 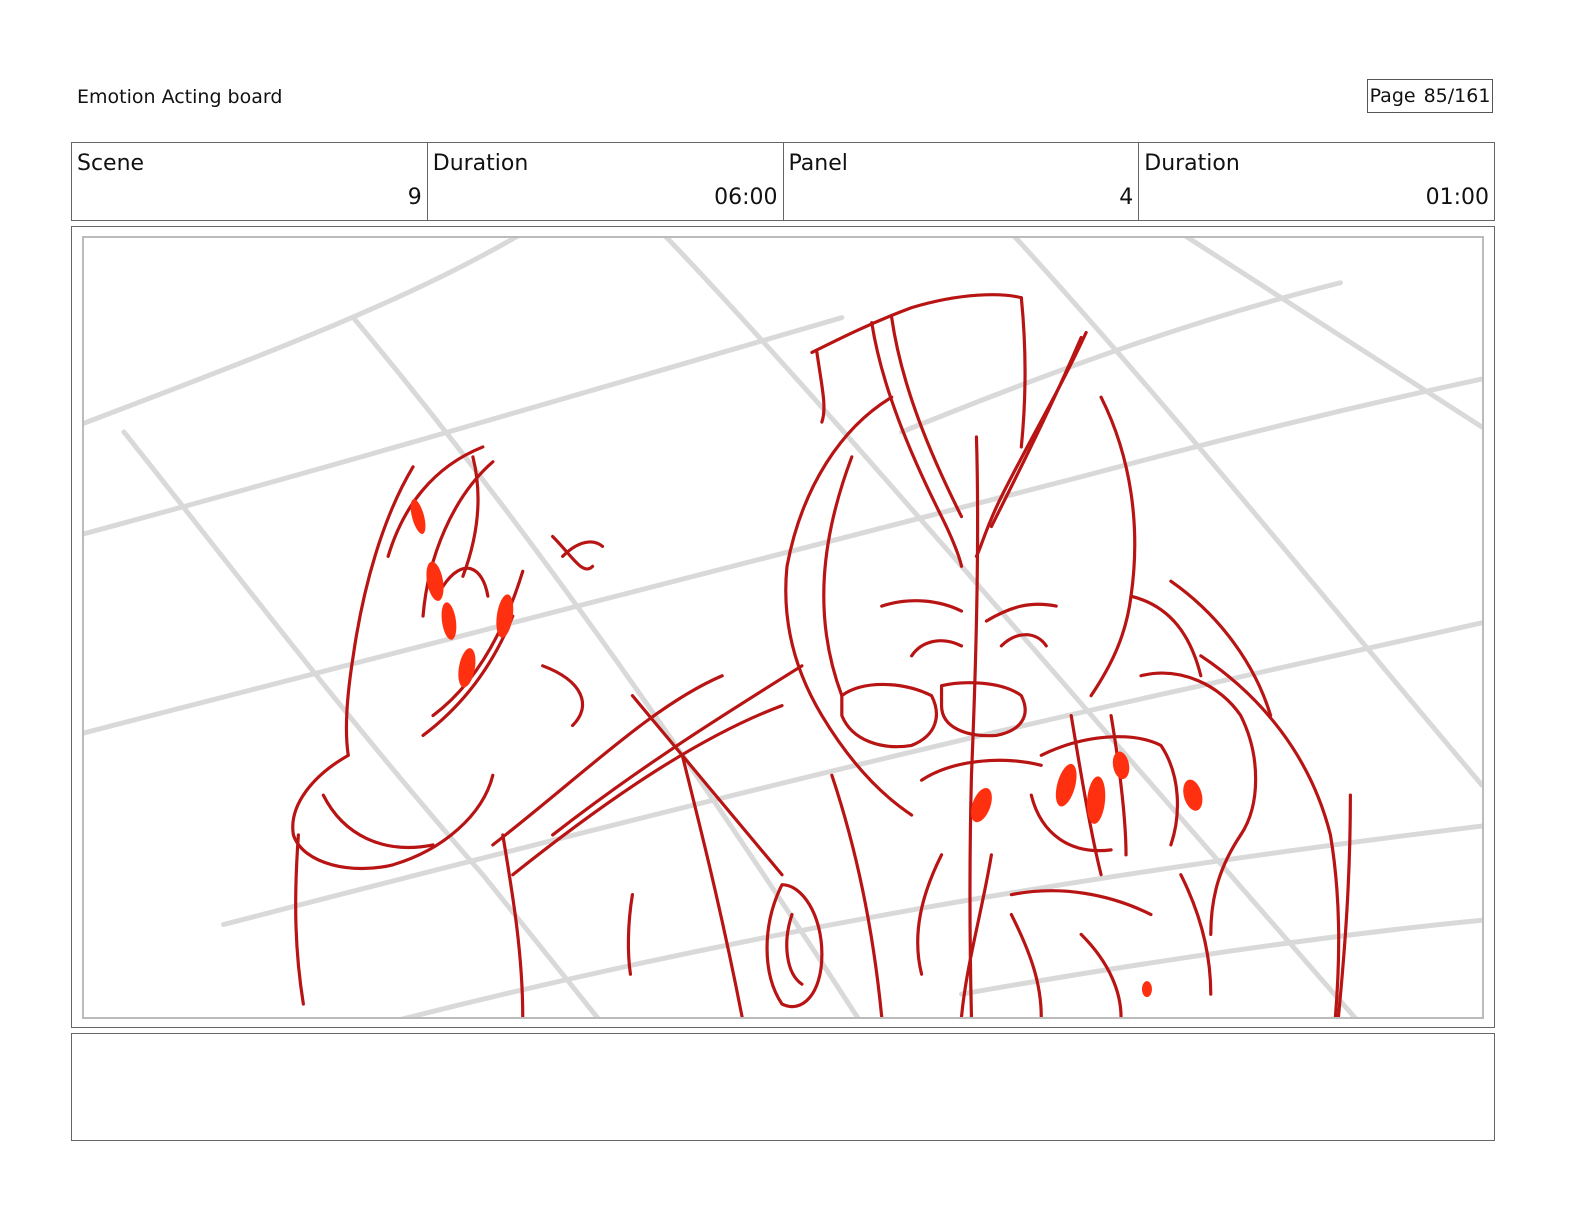 I want to click on document-title: Emotion Acting board, so click(x=180, y=97).